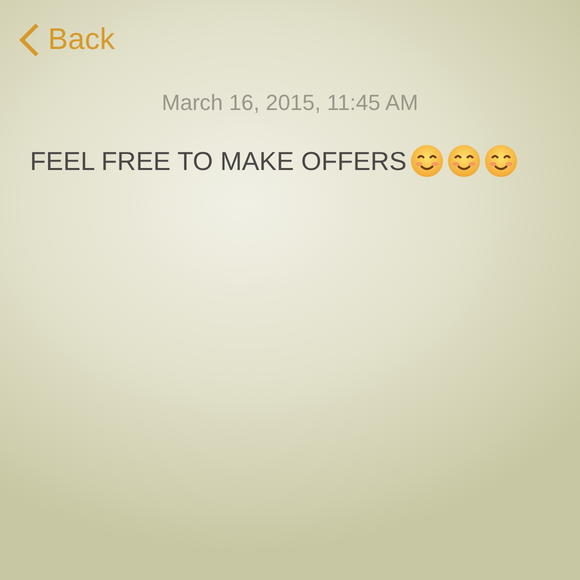 Image resolution: width=580 pixels, height=580 pixels. What do you see at coordinates (29, 40) in the screenshot?
I see `chevron-icon` at bounding box center [29, 40].